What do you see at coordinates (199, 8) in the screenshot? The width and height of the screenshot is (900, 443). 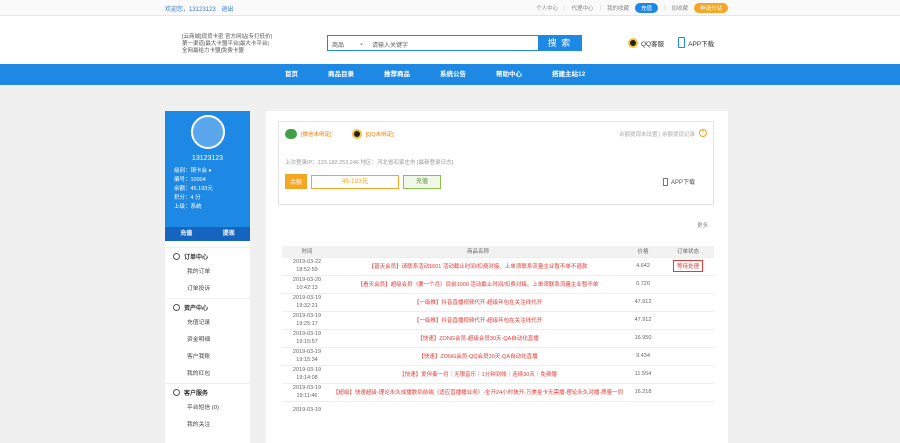 I see `welcome-area: 欢迎您，13123123 退出` at bounding box center [199, 8].